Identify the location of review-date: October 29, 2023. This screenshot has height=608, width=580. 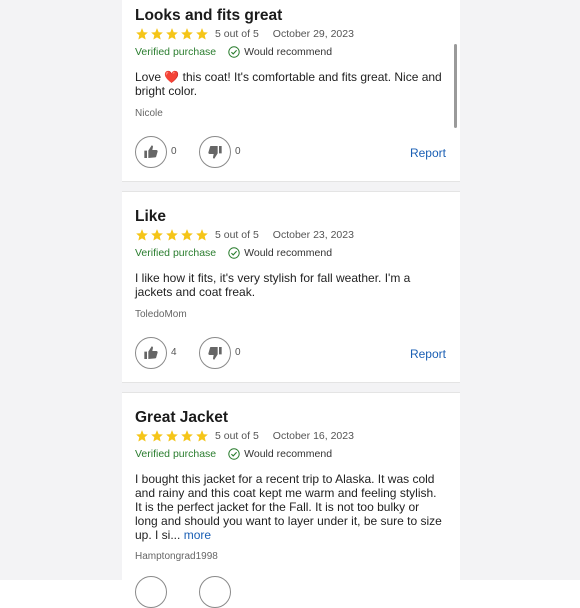
(313, 34).